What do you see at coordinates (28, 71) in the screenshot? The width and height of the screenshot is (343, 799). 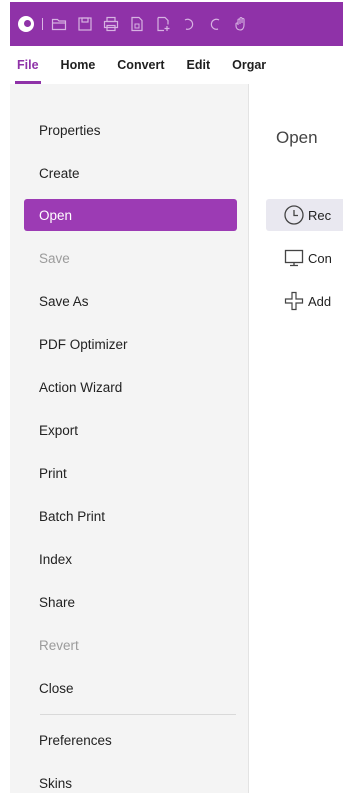 I see `menu-file: File` at bounding box center [28, 71].